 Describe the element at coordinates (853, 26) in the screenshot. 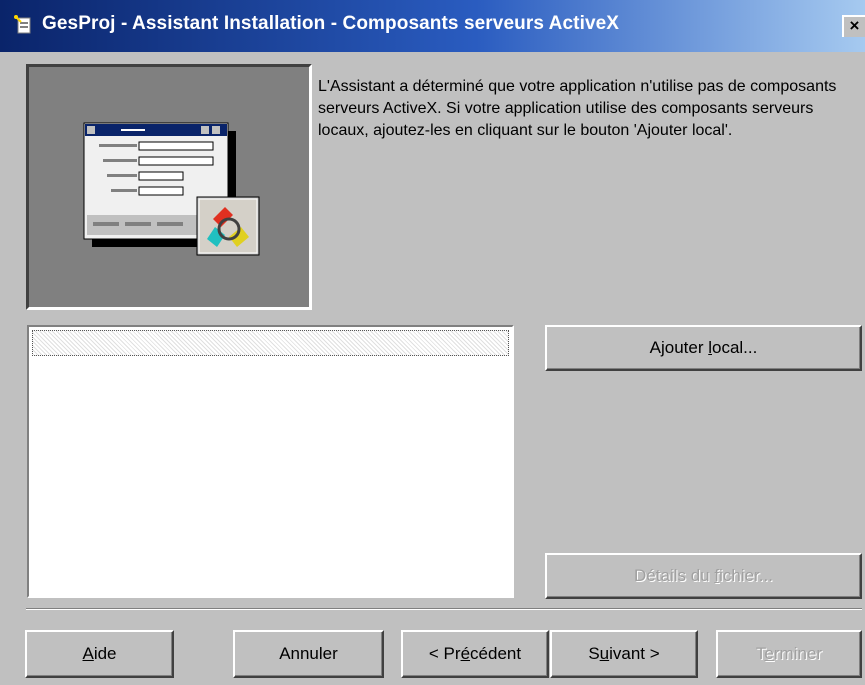

I see `close-button: ×` at that location.